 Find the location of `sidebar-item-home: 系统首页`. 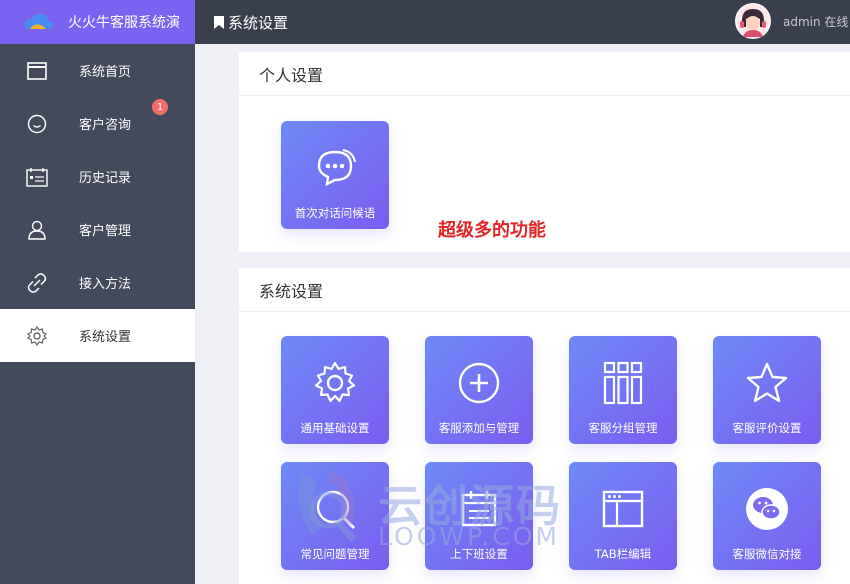

sidebar-item-home: 系统首页 is located at coordinates (97, 70).